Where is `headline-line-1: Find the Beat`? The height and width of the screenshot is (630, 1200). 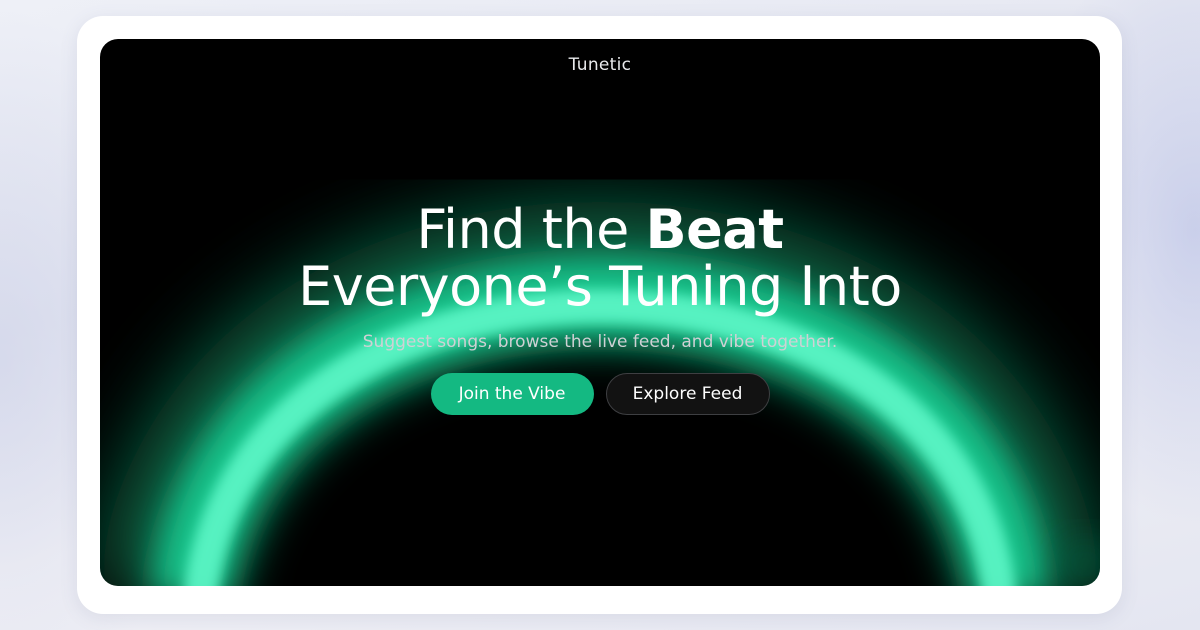 headline-line-1: Find the Beat is located at coordinates (600, 229).